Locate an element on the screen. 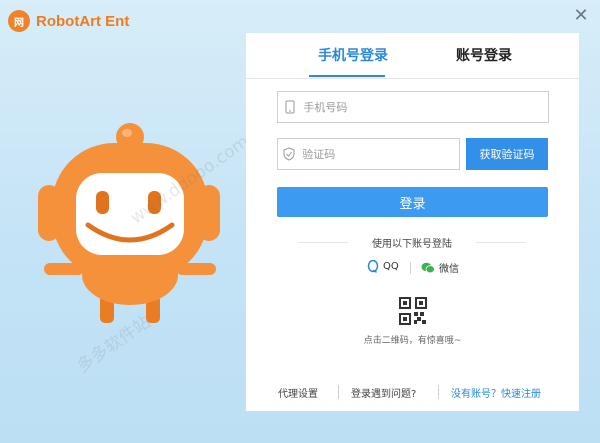 The width and height of the screenshot is (600, 443). tab-phone-login: 手机号登录 is located at coordinates (353, 55).